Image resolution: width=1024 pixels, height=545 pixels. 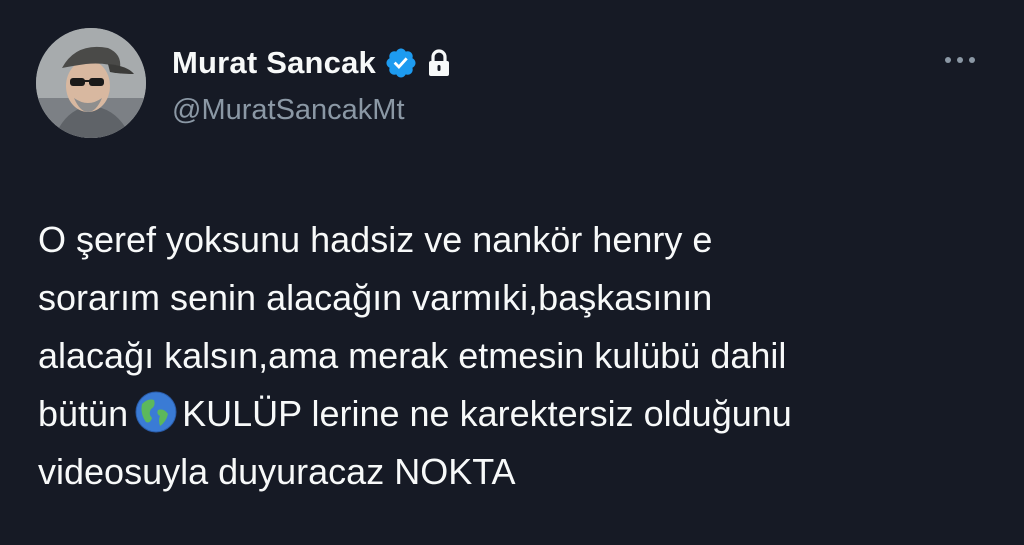 I want to click on tweet-line: videosuyla duyuracaz NOKTA, so click(x=277, y=471).